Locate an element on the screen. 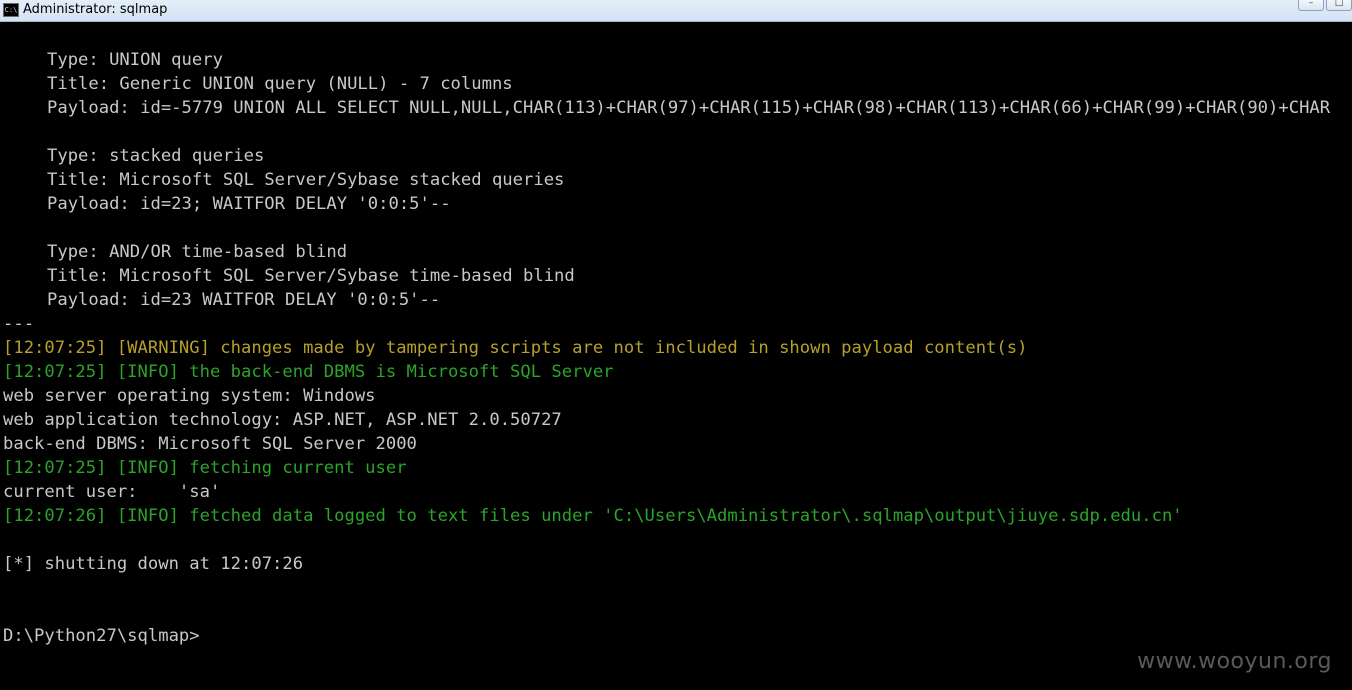  maximize-button: □ is located at coordinates (1339, 5).